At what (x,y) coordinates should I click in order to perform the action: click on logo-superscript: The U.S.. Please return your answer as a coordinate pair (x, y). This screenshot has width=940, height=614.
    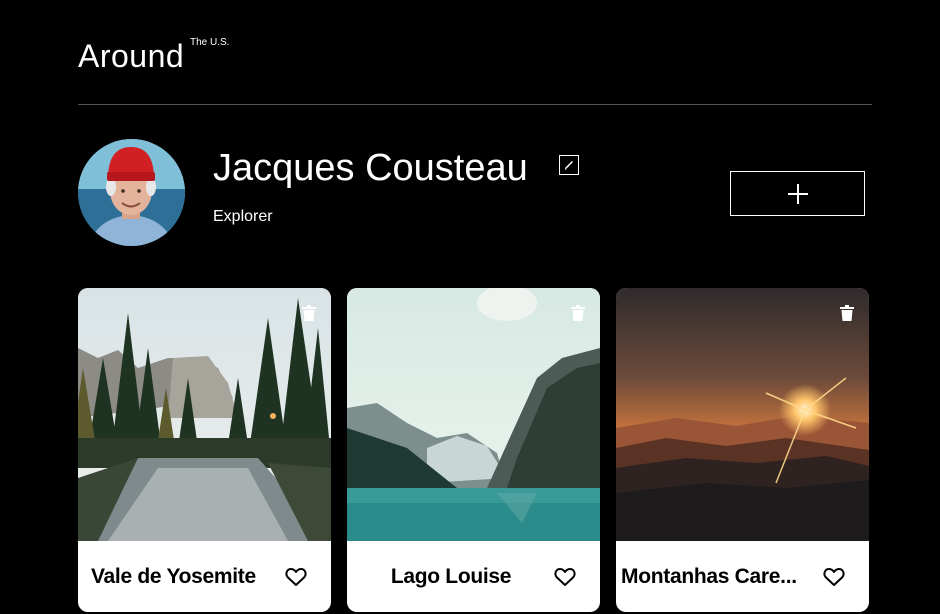
    Looking at the image, I should click on (210, 42).